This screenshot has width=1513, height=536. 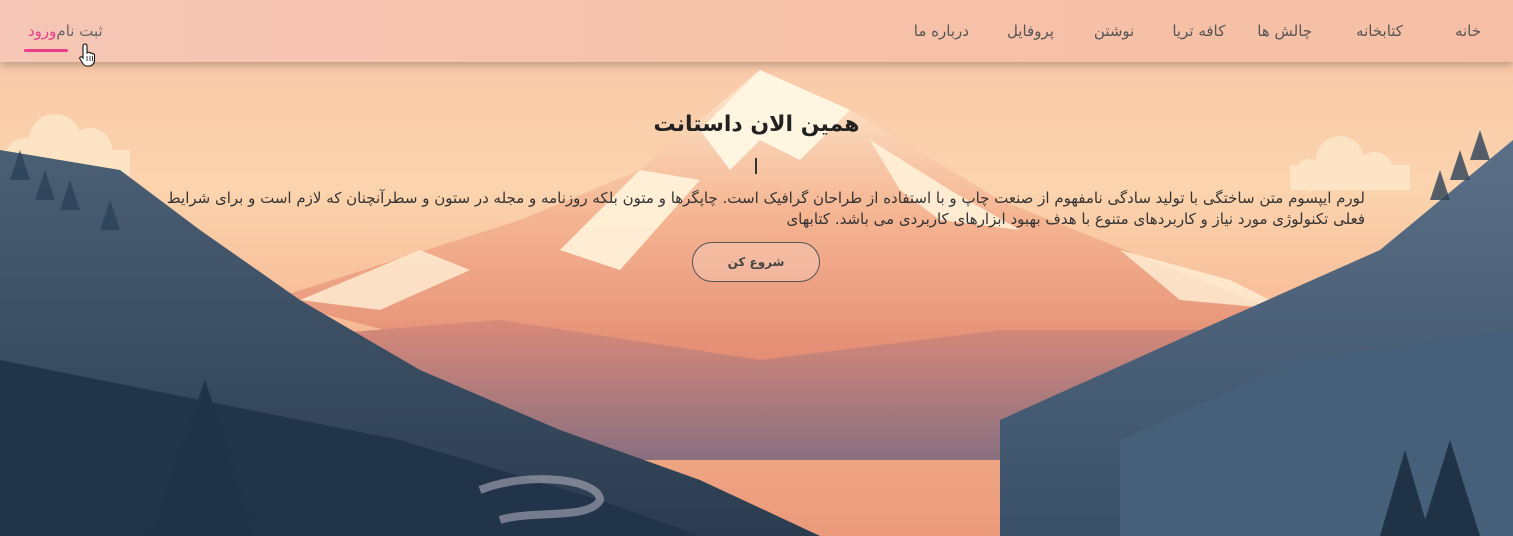 I want to click on nav-item-about: درباره ما, so click(x=941, y=31).